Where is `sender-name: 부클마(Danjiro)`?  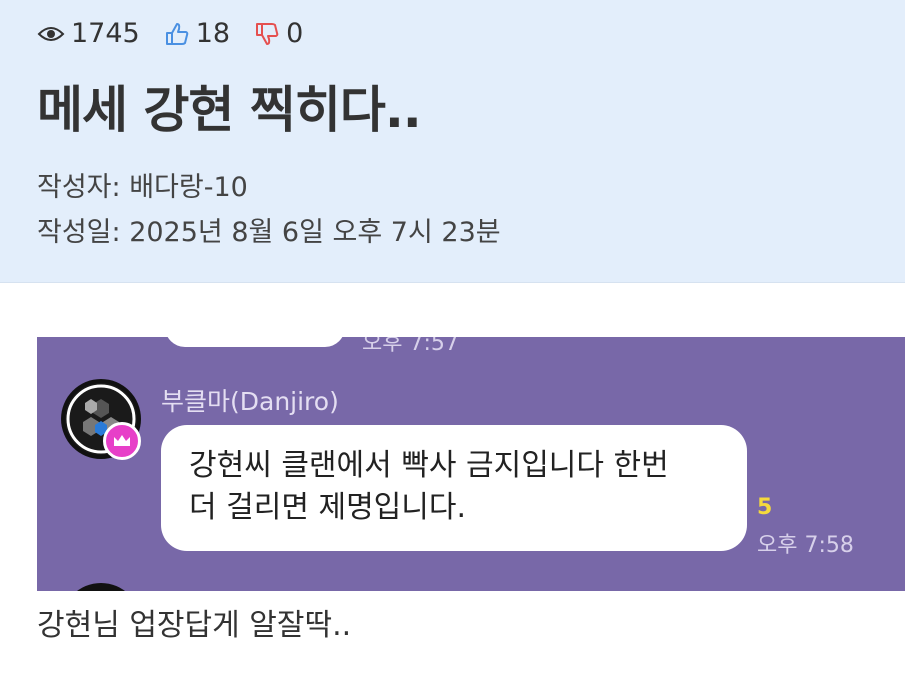
sender-name: 부클마(Danjiro) is located at coordinates (250, 401).